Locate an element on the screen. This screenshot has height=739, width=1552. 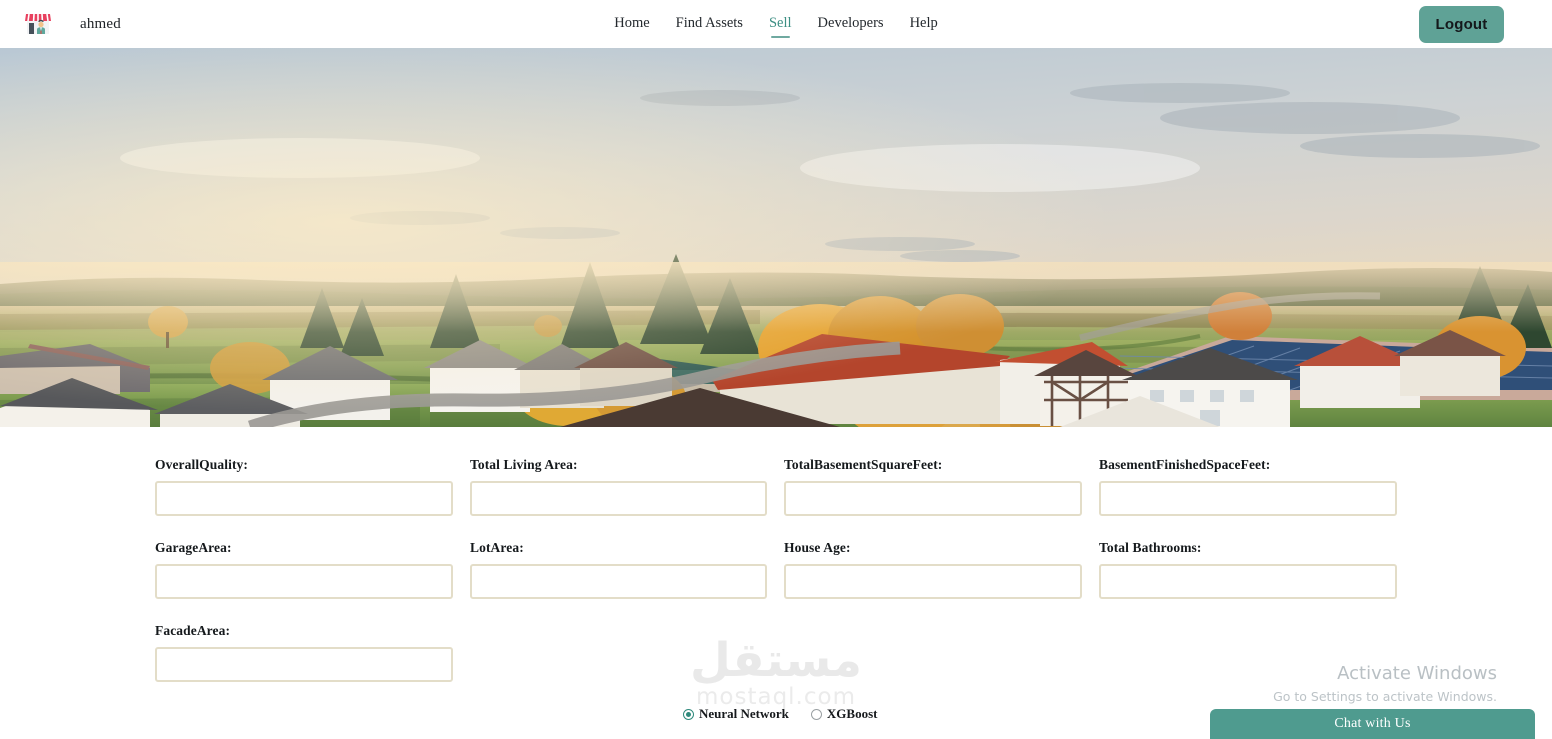
basement-finished-space-feet-input is located at coordinates (1248, 498).